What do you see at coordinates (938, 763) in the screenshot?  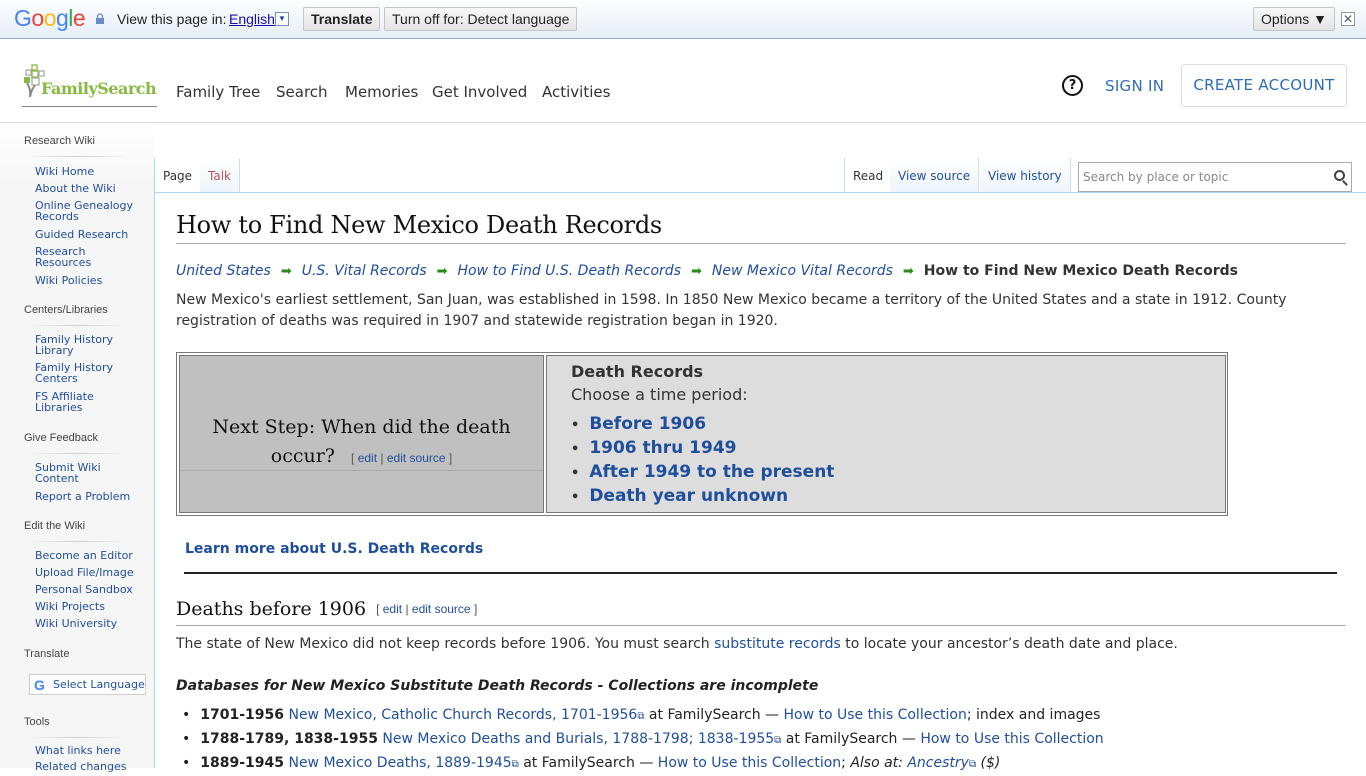 I see `ancestry-link: Ancestry` at bounding box center [938, 763].